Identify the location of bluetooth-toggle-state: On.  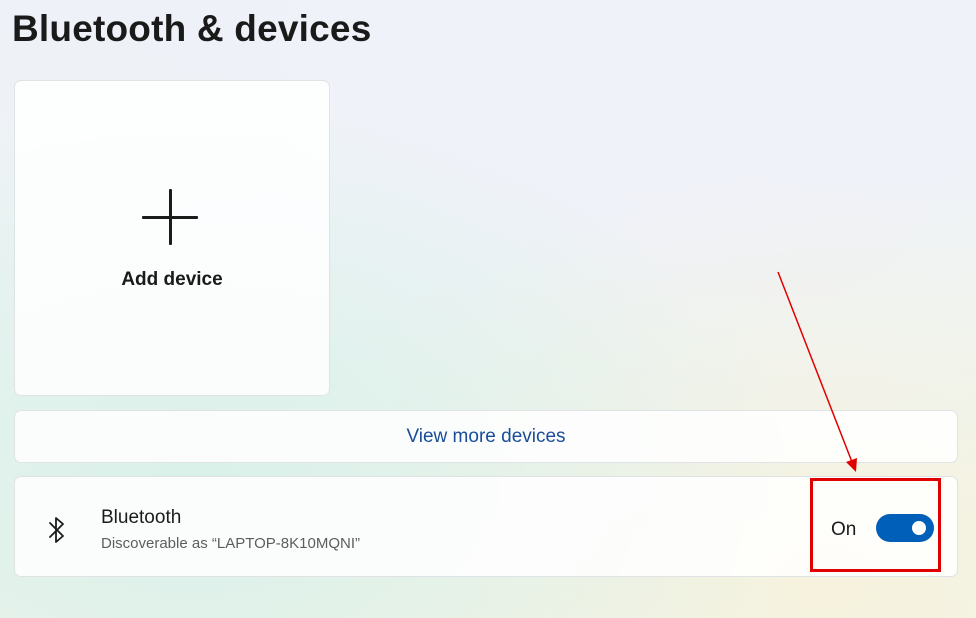
(844, 529).